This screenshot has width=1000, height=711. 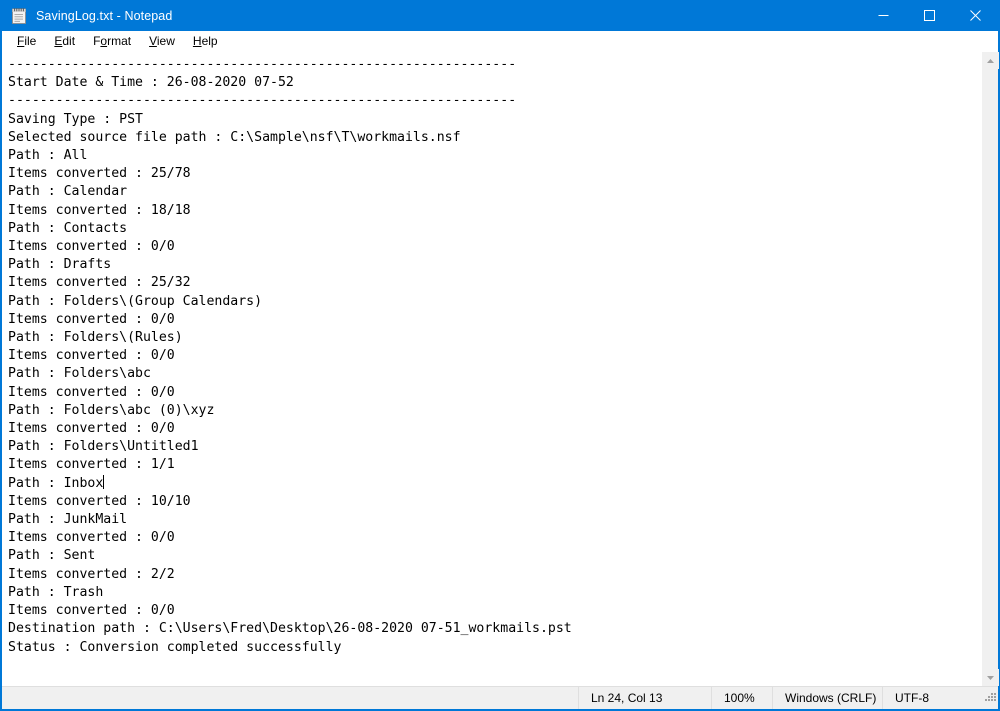 I want to click on vertical-scrollbar, so click(x=990, y=369).